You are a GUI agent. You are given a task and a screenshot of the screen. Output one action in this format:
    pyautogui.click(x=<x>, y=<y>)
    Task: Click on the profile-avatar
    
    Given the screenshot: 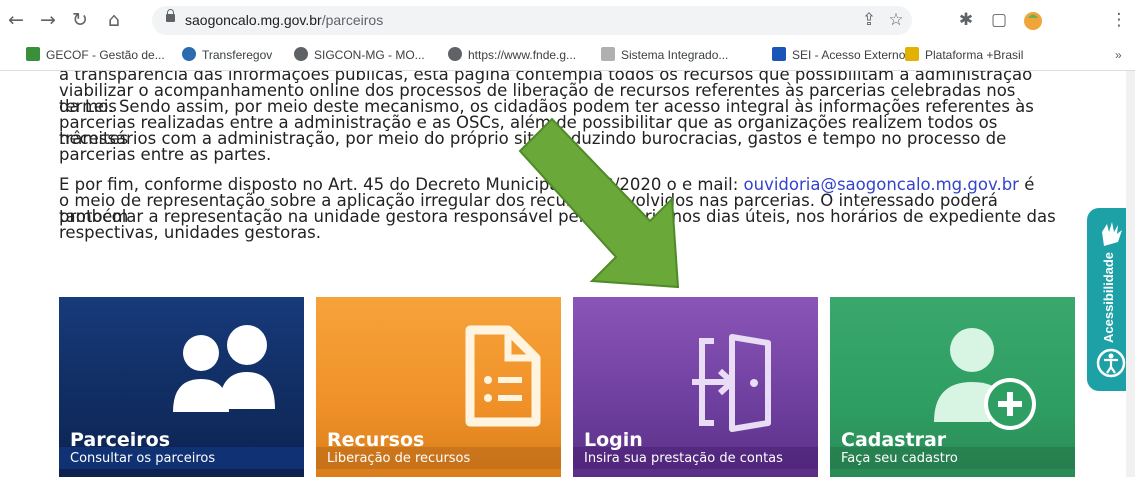 What is the action you would take?
    pyautogui.click(x=1033, y=20)
    